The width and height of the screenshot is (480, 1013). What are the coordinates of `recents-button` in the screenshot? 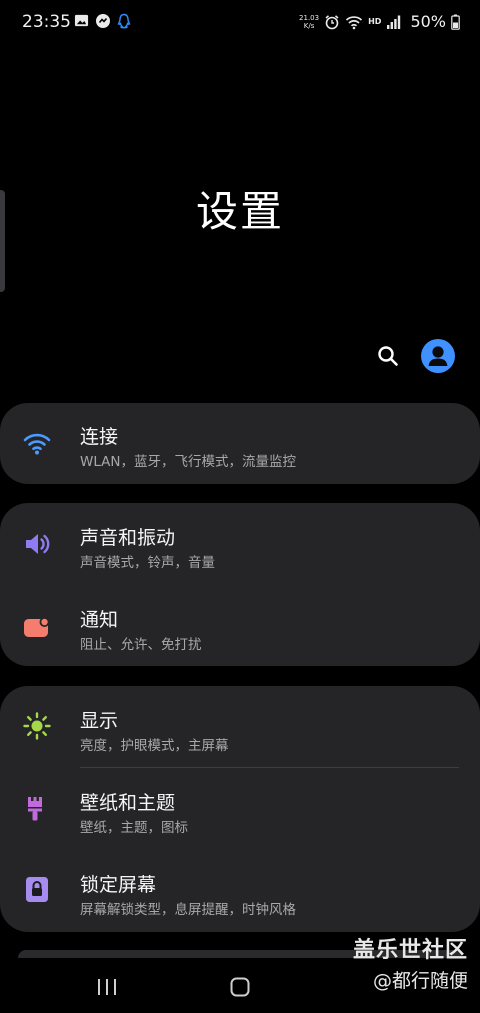 It's located at (107, 989).